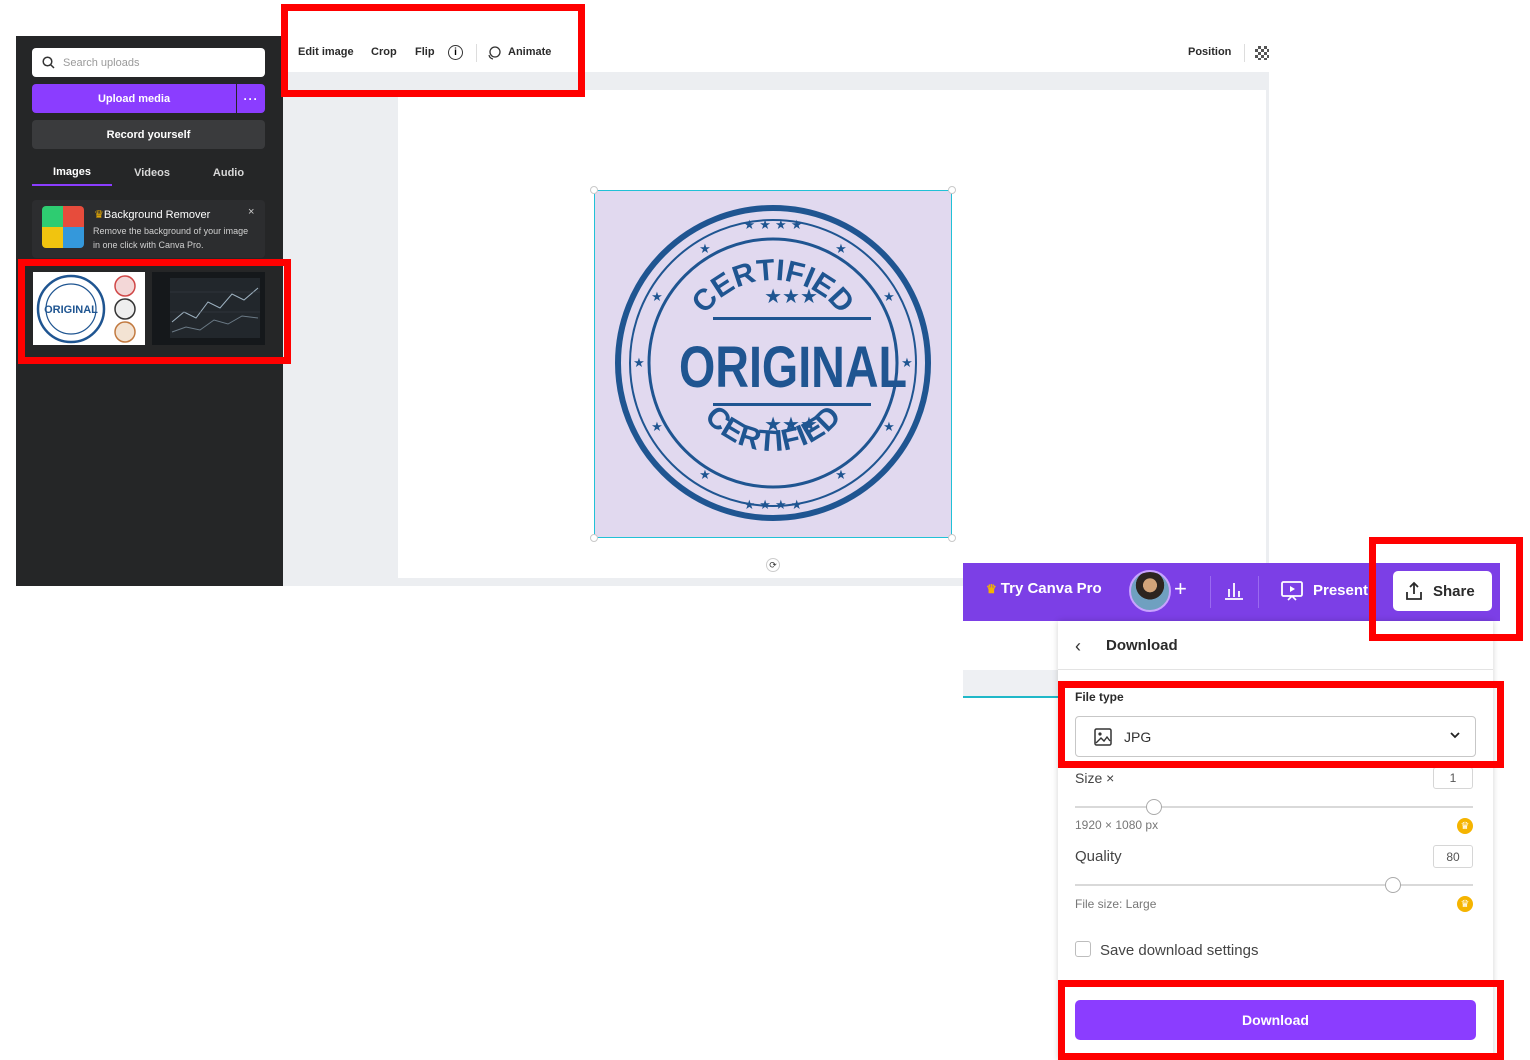 The height and width of the screenshot is (1060, 1530). Describe the element at coordinates (1393, 885) in the screenshot. I see `quality-slider-handle` at that location.